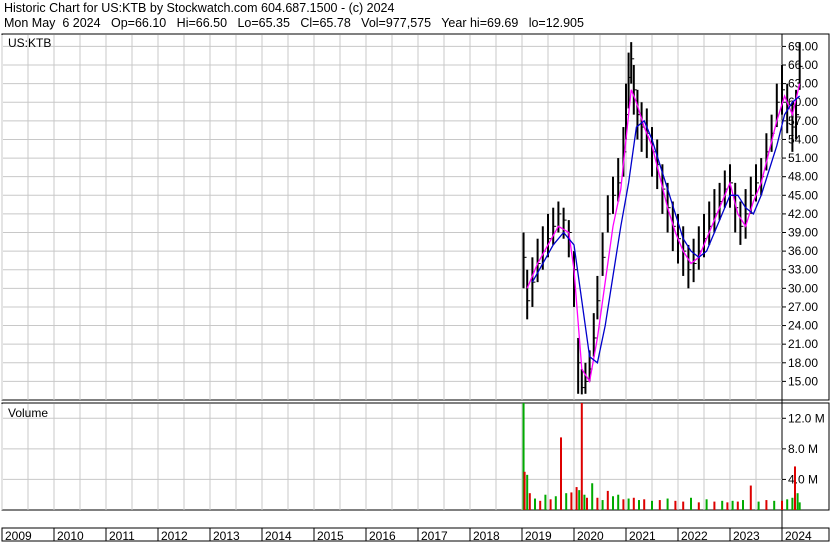  What do you see at coordinates (803, 158) in the screenshot?
I see `y-tick-label: 51.00` at bounding box center [803, 158].